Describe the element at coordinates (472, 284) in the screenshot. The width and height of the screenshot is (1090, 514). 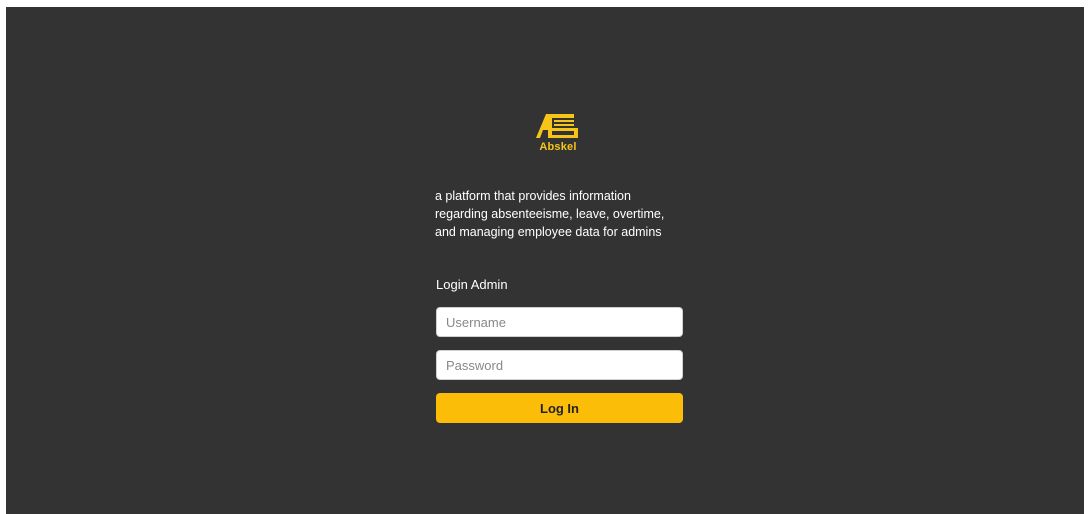
I see `login-heading: Login Admin` at that location.